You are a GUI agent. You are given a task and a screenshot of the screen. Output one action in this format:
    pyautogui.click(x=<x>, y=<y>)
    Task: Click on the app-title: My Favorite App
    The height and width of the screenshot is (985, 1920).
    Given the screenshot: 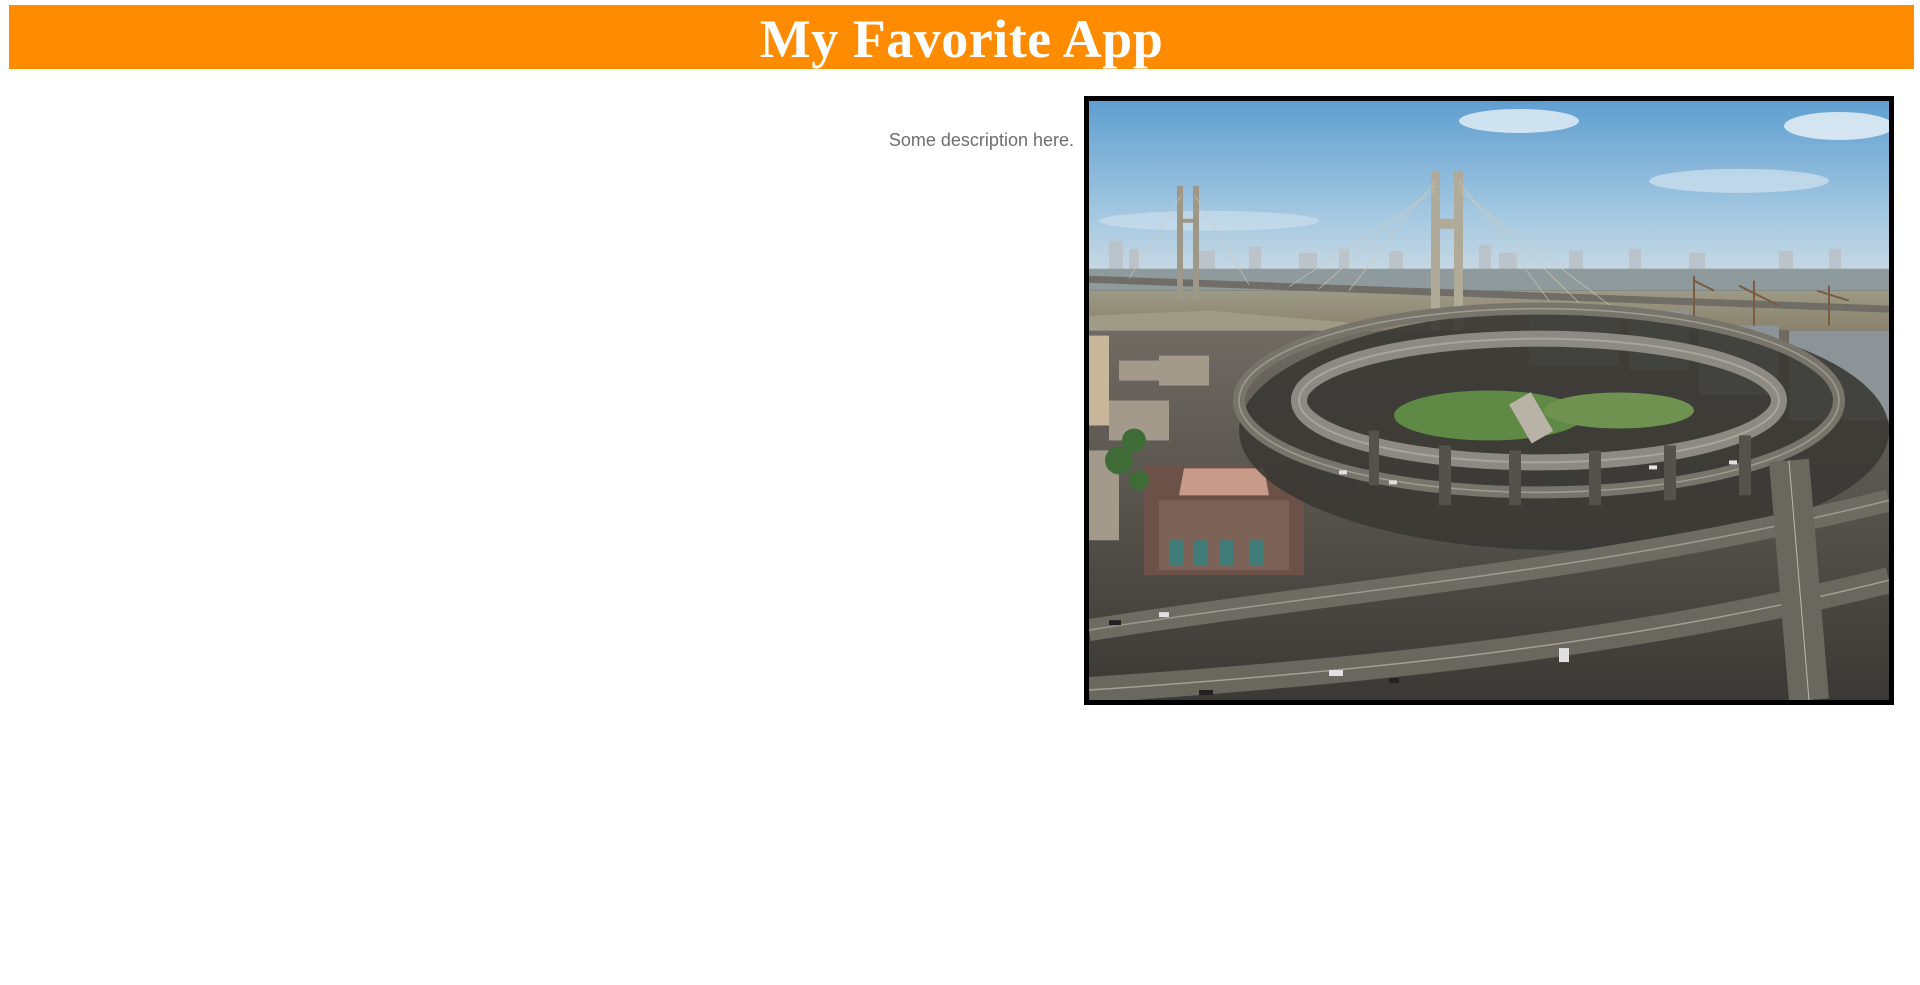 What is the action you would take?
    pyautogui.click(x=961, y=38)
    